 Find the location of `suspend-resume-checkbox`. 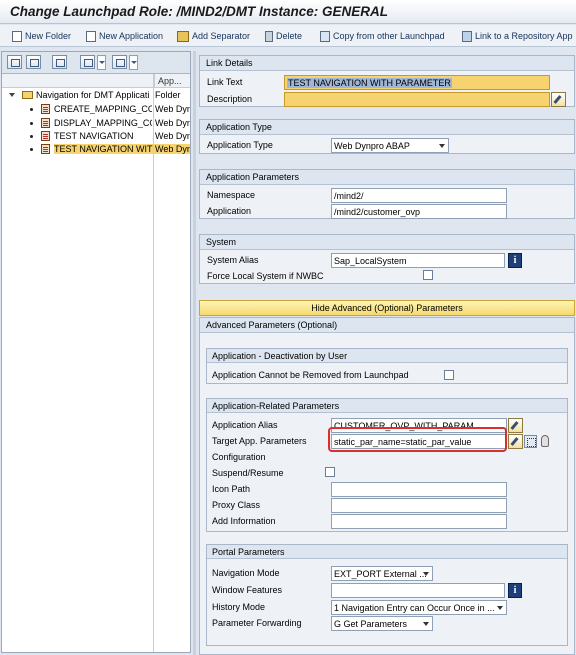

suspend-resume-checkbox is located at coordinates (330, 472).